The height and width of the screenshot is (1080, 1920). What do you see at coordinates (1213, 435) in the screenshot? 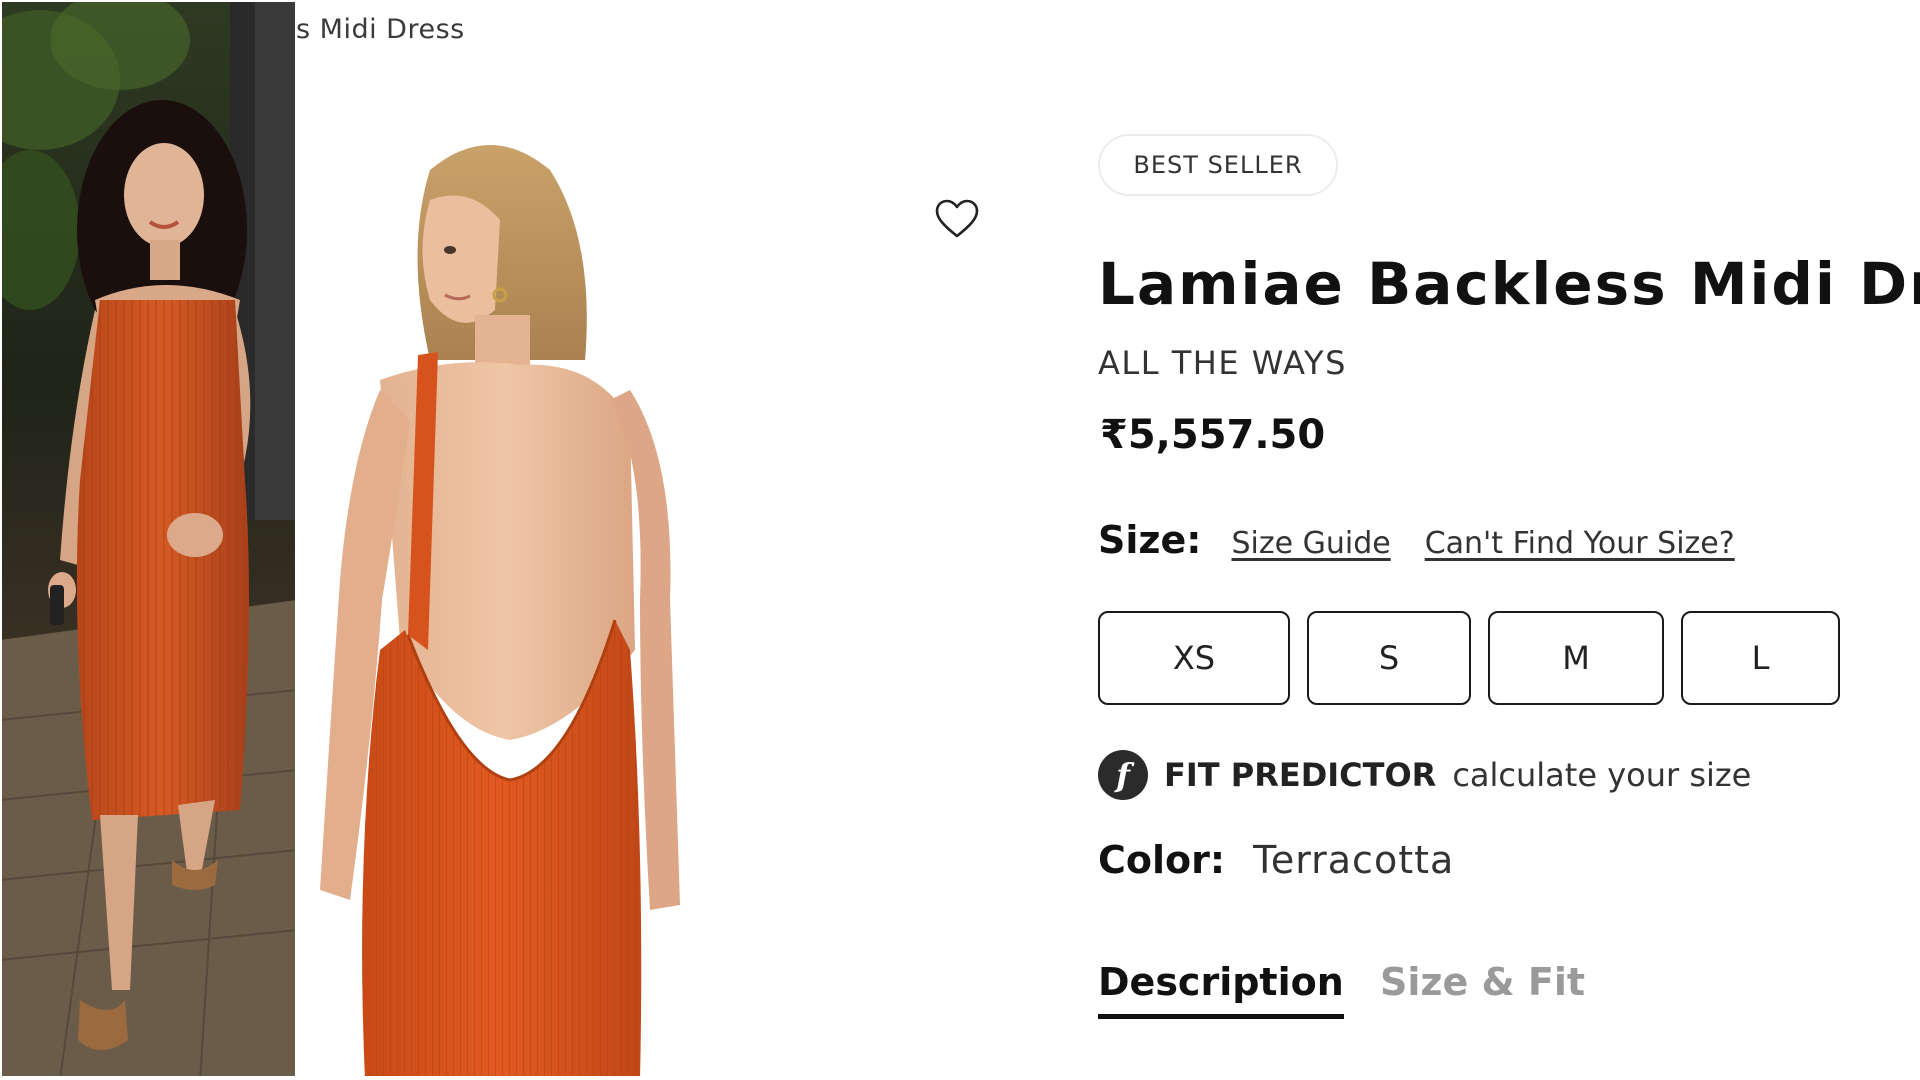
I see `product-price: ₹5,557.50` at bounding box center [1213, 435].